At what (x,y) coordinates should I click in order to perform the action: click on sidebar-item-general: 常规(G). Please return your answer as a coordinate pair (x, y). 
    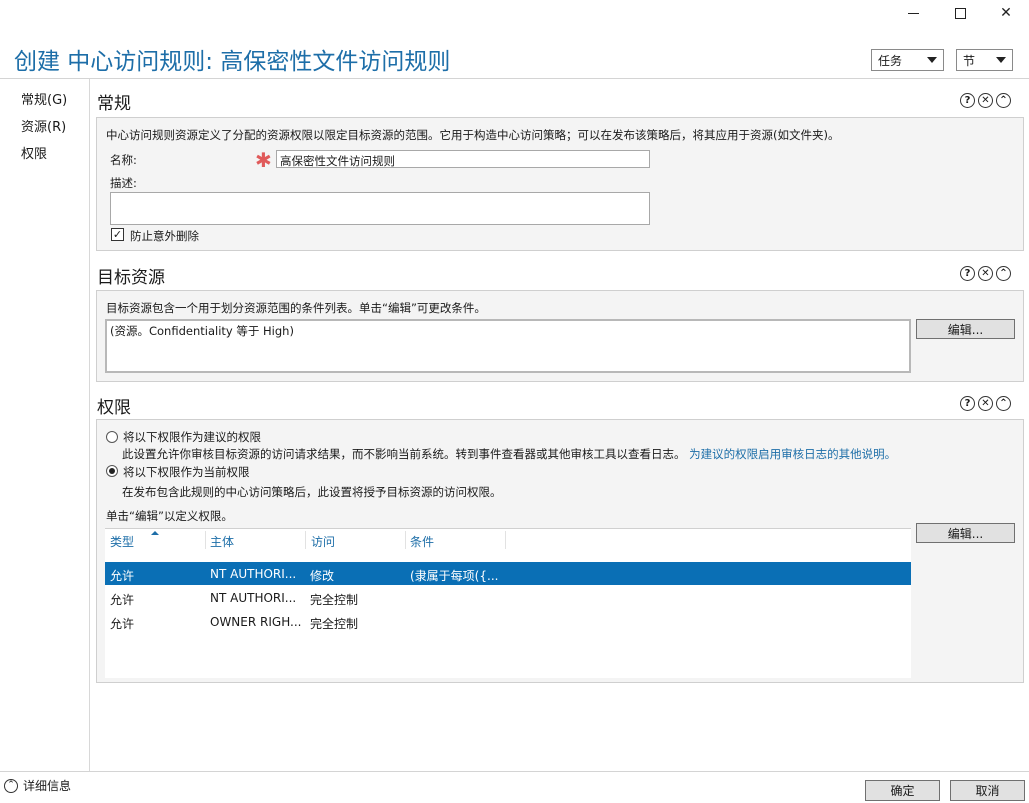
    Looking at the image, I should click on (44, 98).